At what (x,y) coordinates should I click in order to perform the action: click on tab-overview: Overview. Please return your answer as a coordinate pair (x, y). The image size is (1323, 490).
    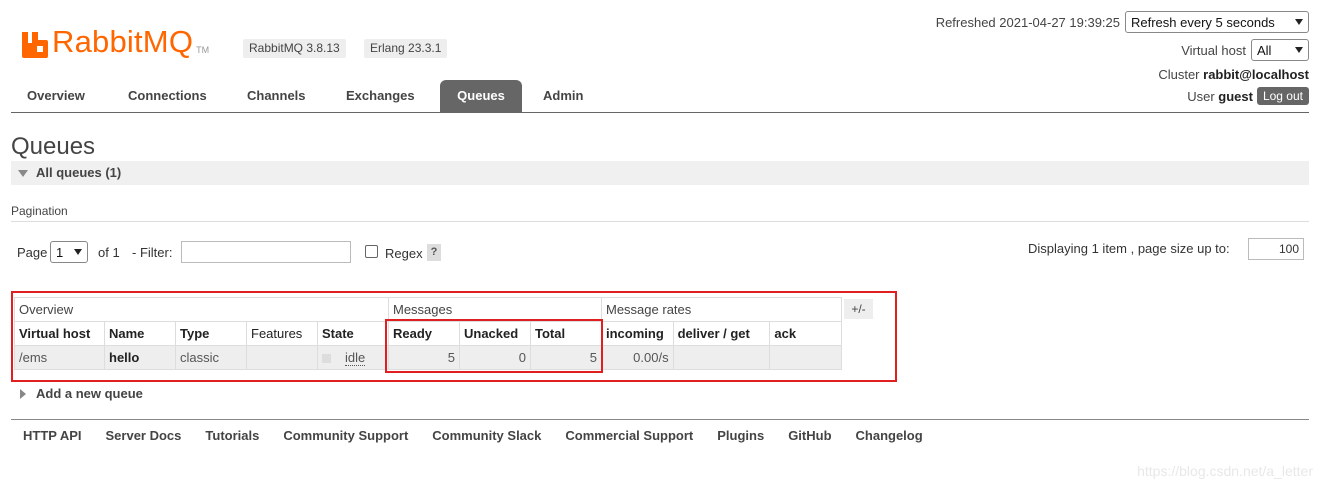
    Looking at the image, I should click on (56, 96).